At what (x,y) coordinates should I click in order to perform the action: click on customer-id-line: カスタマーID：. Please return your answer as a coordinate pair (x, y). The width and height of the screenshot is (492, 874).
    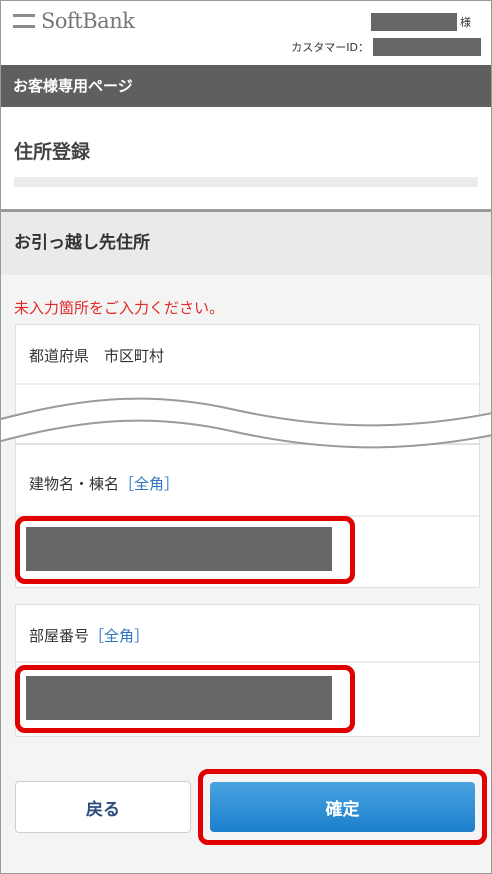
    Looking at the image, I should click on (386, 47).